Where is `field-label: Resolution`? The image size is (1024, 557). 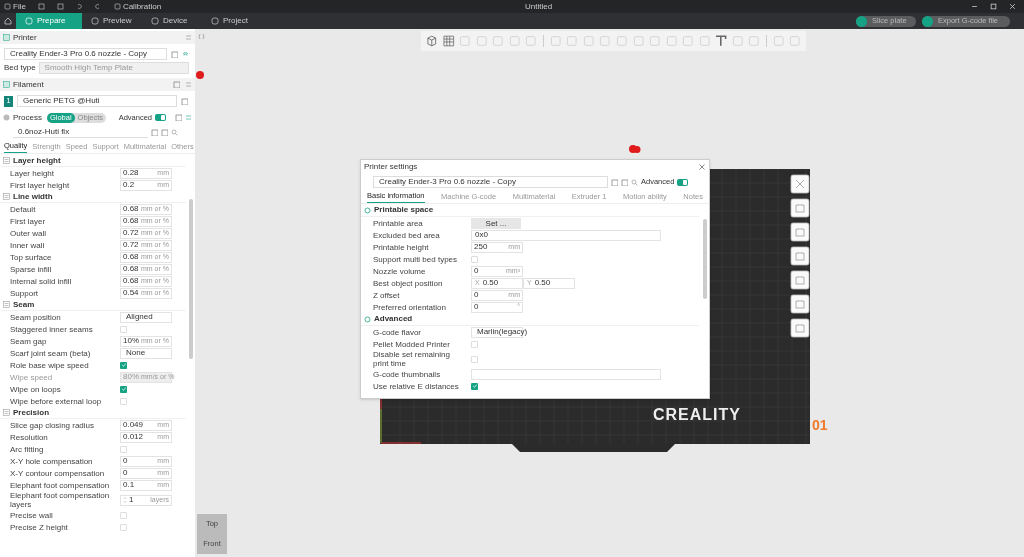 field-label: Resolution is located at coordinates (29, 437).